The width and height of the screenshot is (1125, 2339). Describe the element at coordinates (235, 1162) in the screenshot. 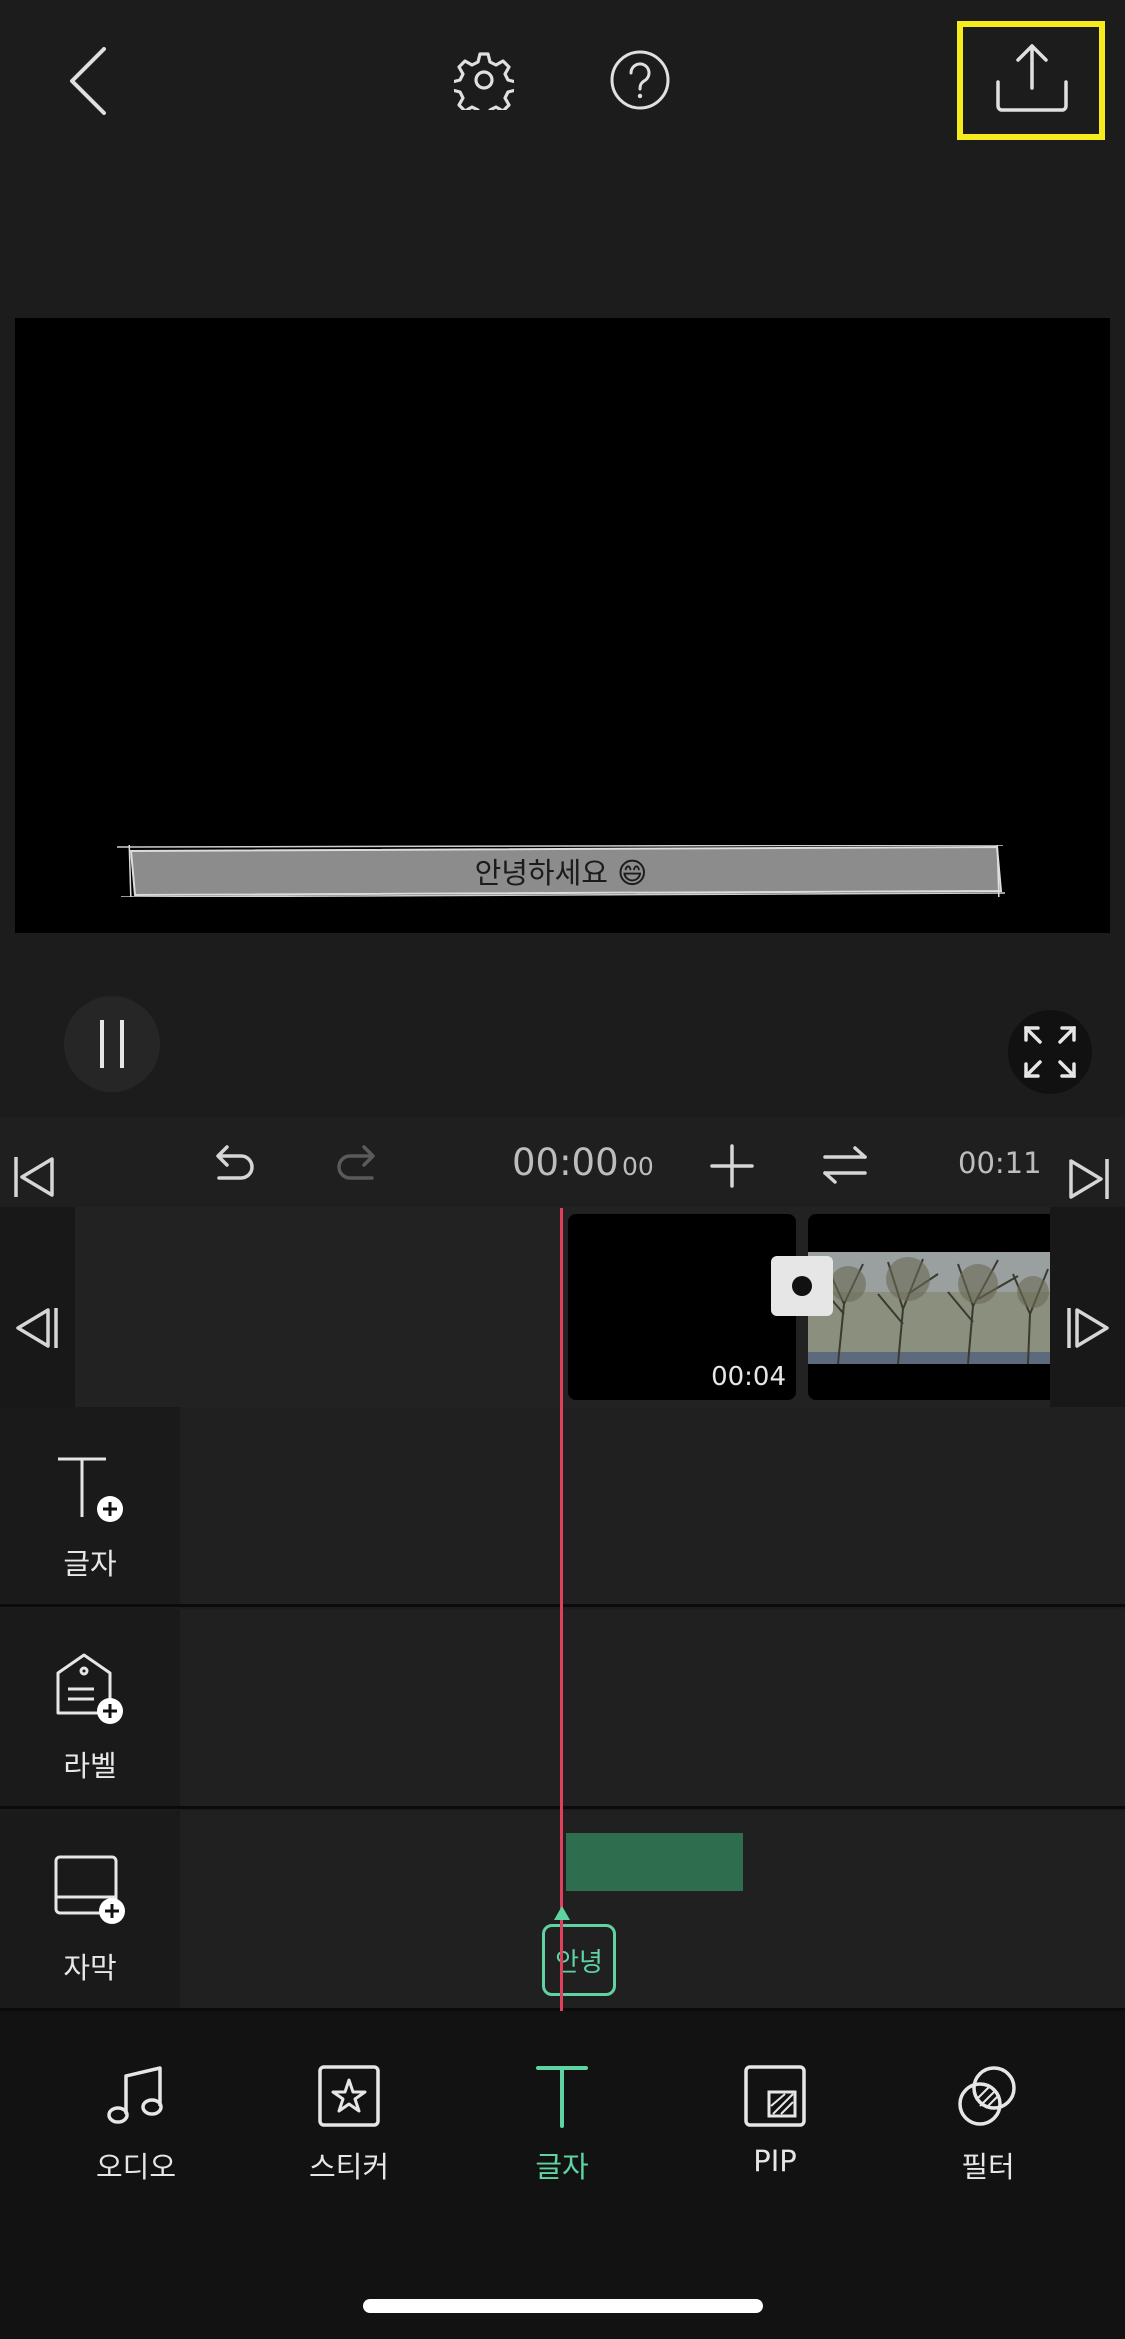

I see `undo-icon` at that location.